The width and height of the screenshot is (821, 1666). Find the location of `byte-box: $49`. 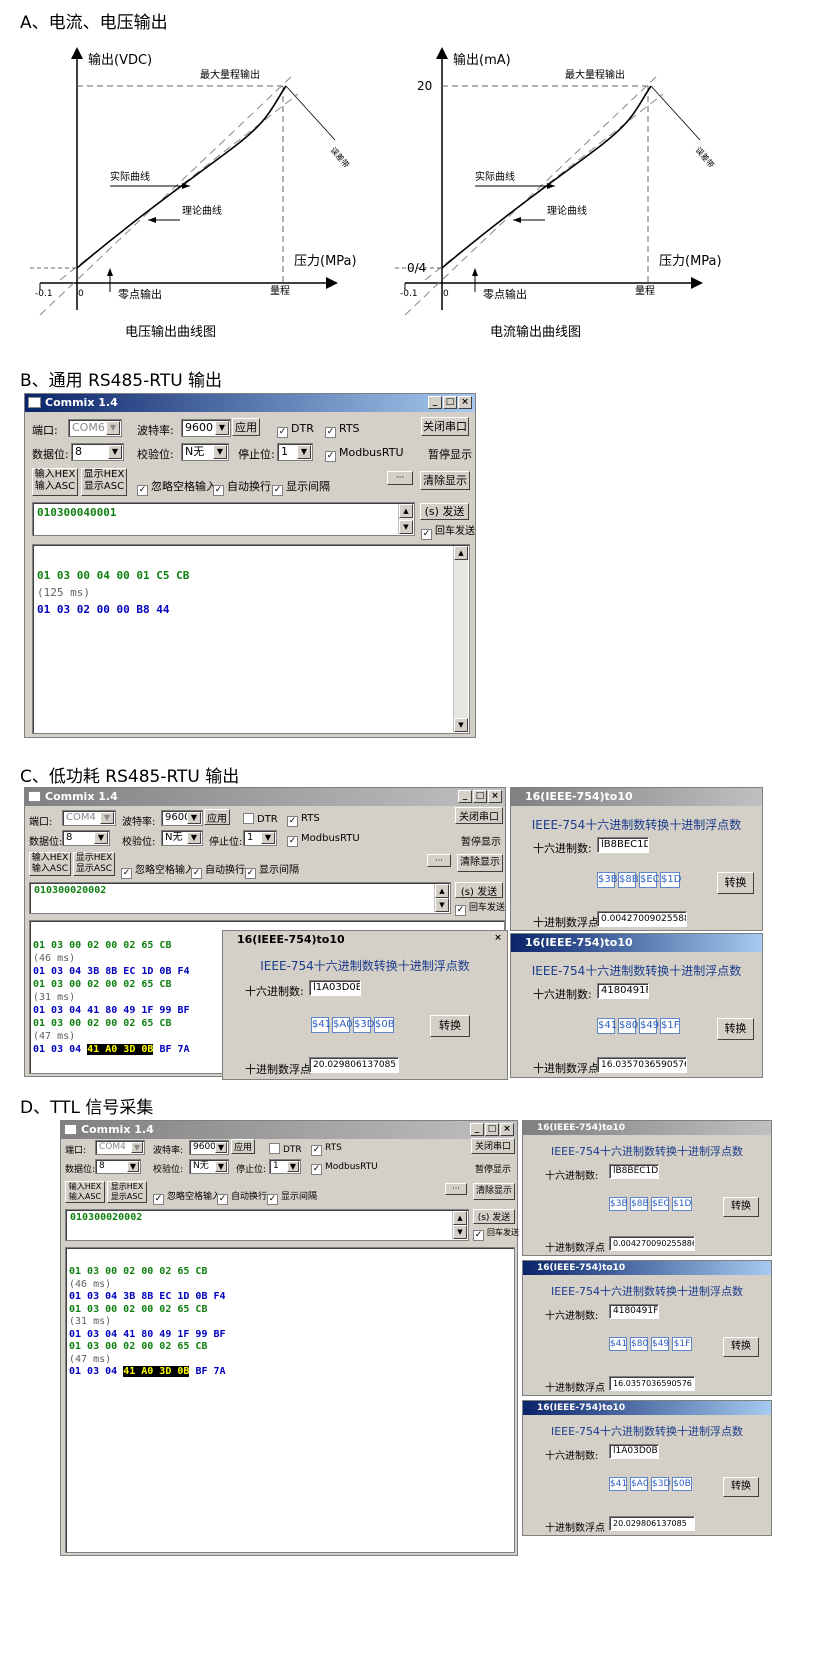

byte-box: $49 is located at coordinates (660, 1344).